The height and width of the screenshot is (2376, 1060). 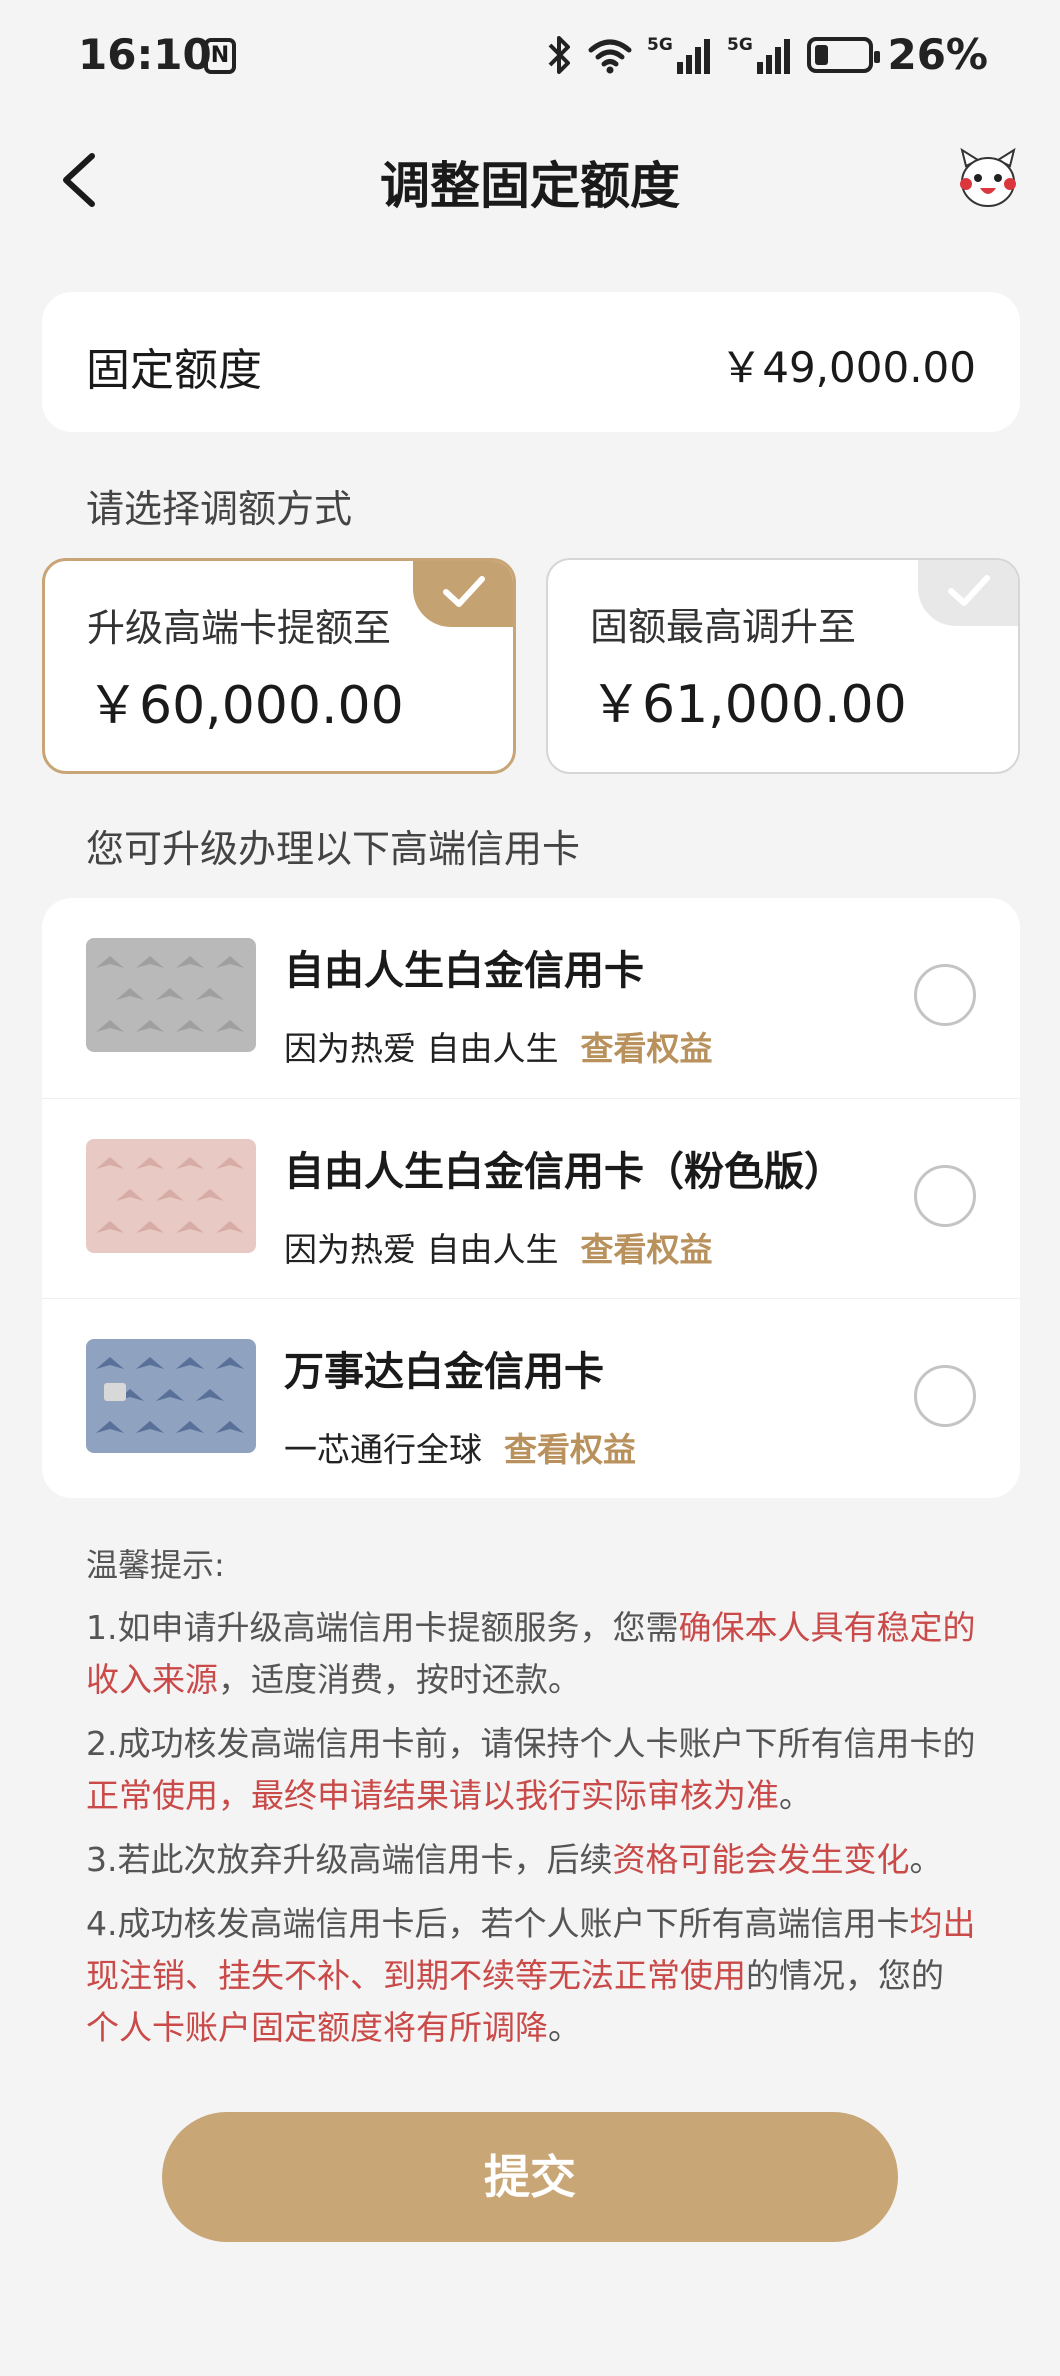 I want to click on fixed-limit-value: ￥49,000.00, so click(x=848, y=367).